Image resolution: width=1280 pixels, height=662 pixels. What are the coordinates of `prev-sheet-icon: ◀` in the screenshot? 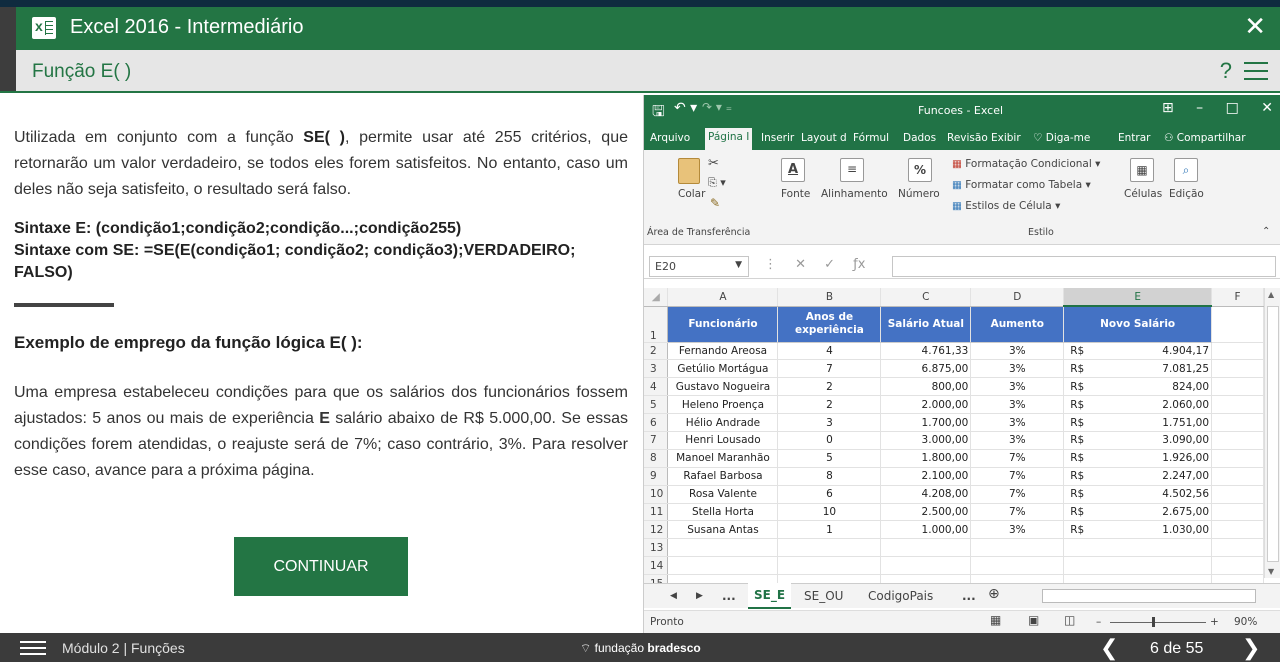 It's located at (673, 596).